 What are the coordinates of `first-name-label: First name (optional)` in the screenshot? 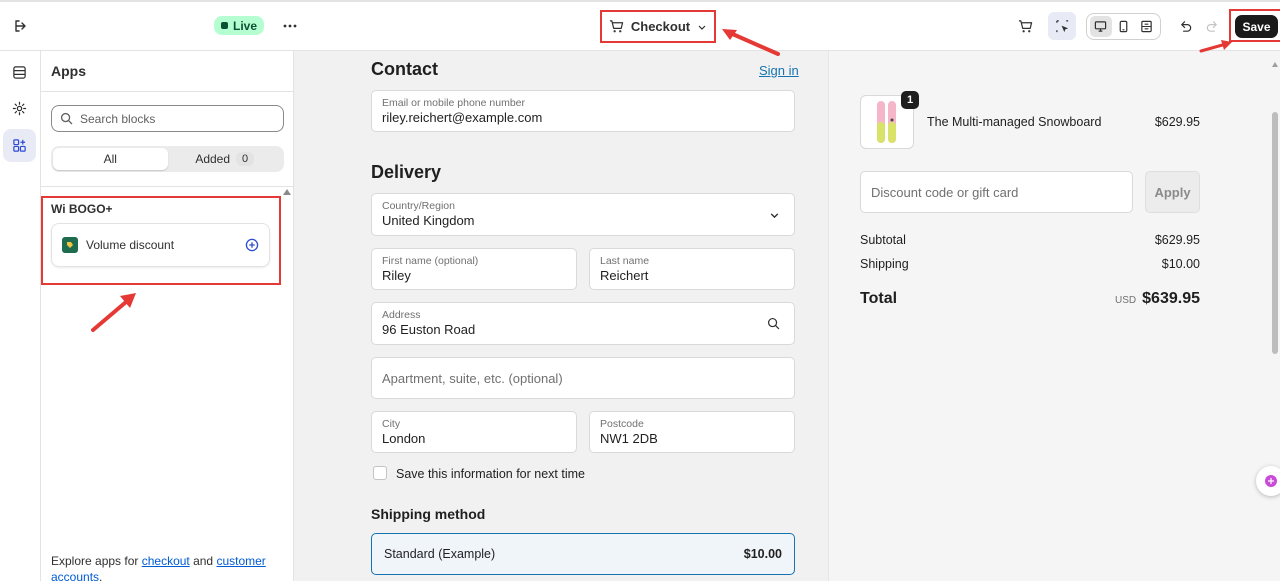 It's located at (430, 260).